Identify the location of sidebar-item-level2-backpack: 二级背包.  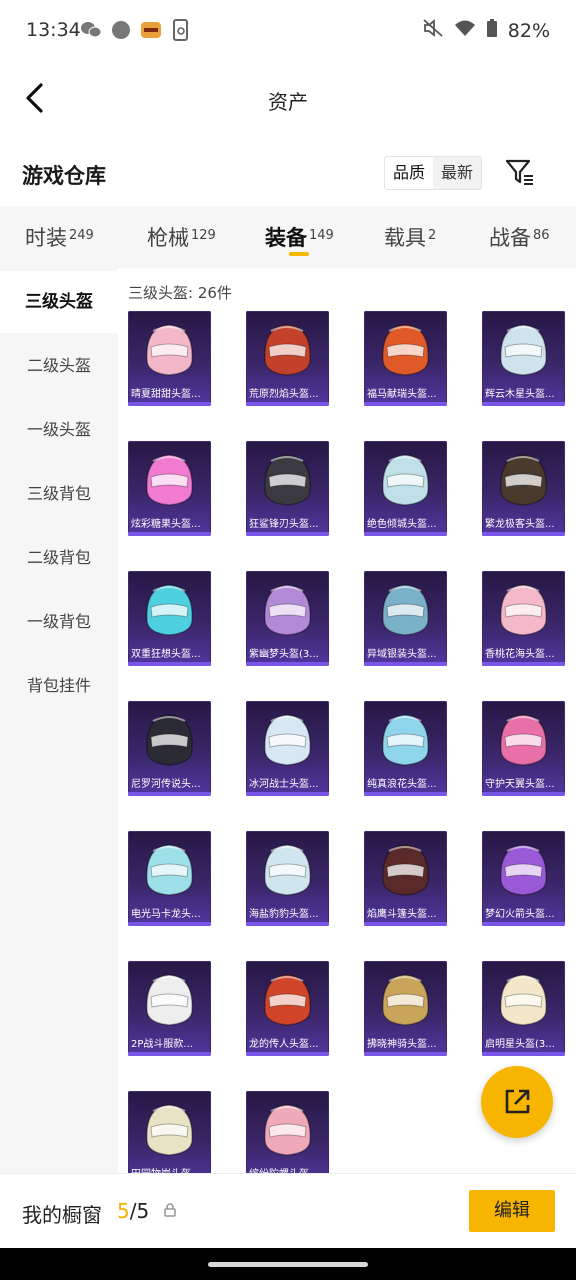
(59, 558).